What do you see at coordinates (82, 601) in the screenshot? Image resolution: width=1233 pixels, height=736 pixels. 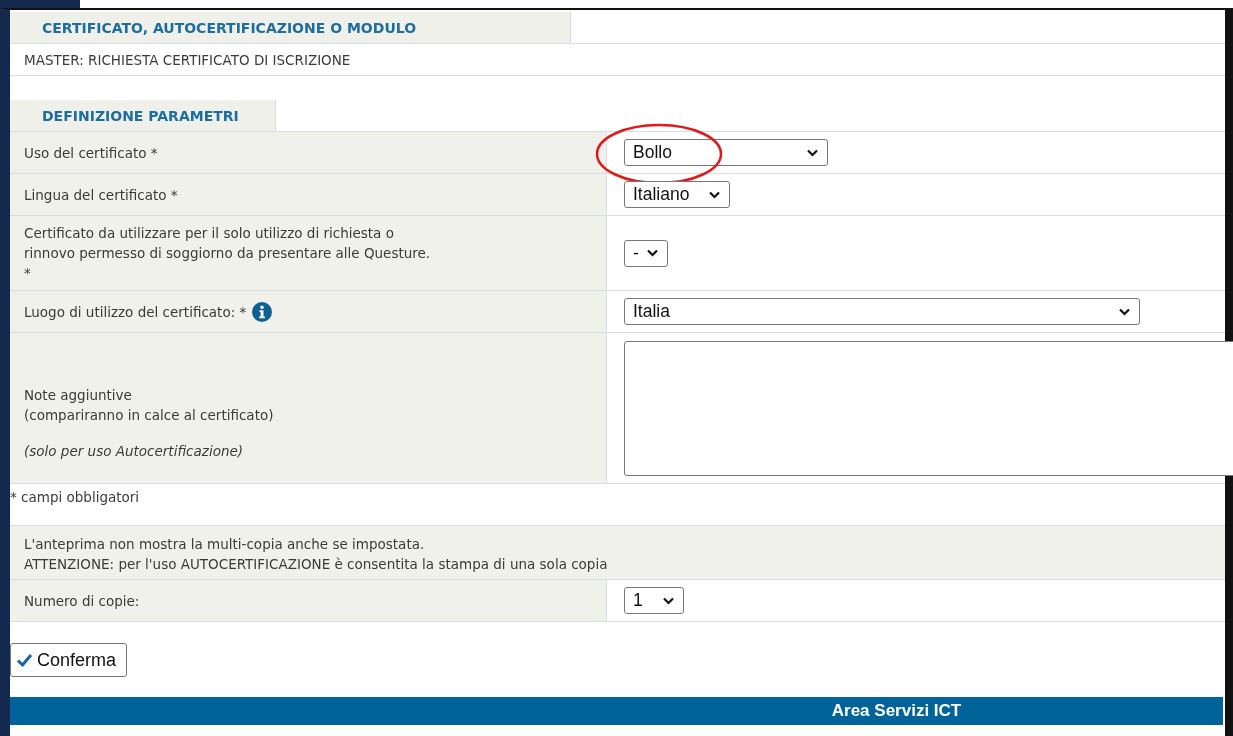 I see `field-label: Numero di copie:` at bounding box center [82, 601].